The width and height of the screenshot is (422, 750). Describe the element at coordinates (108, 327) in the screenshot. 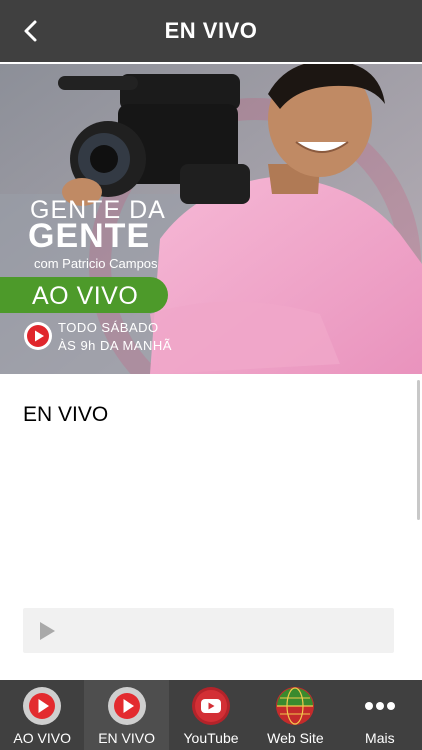

I see `banner-schedule-day: TODO SÁBADO` at that location.